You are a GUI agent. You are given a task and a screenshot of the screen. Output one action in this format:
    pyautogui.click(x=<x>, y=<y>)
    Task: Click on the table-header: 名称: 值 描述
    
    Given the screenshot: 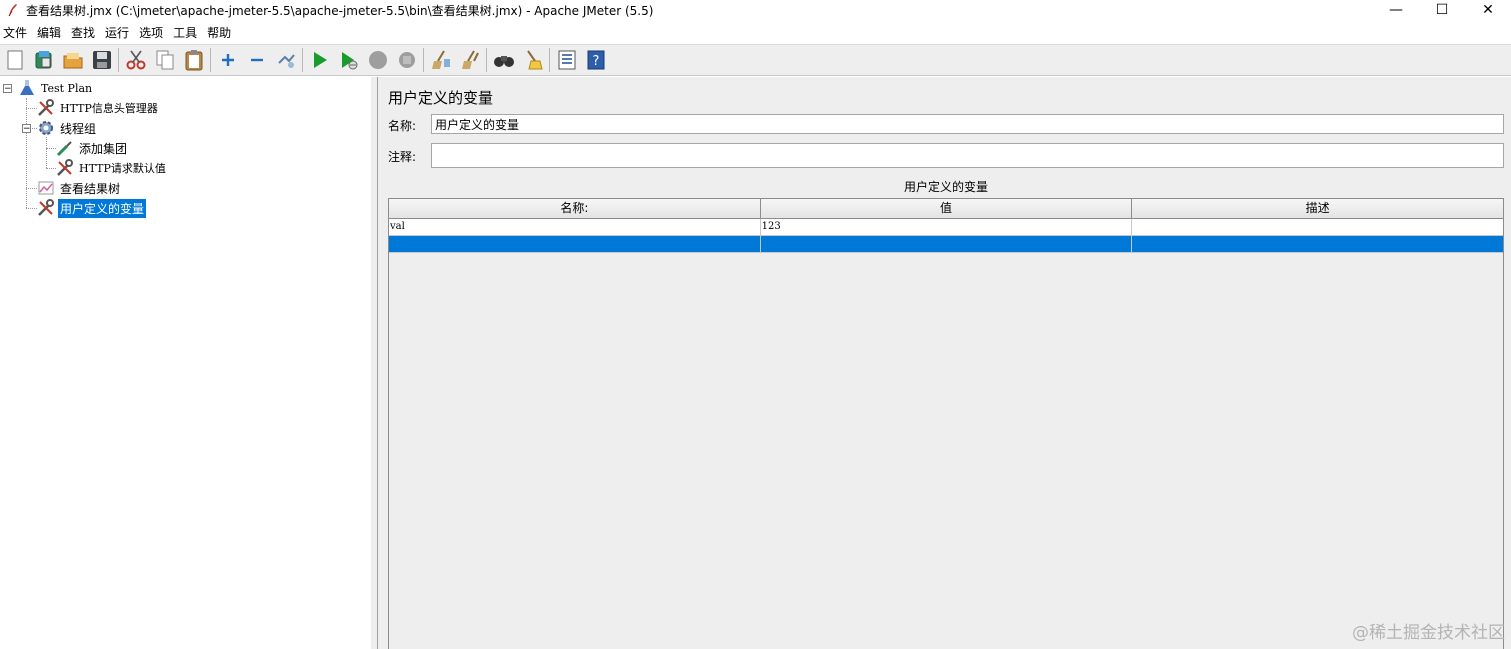 What is the action you would take?
    pyautogui.click(x=946, y=209)
    